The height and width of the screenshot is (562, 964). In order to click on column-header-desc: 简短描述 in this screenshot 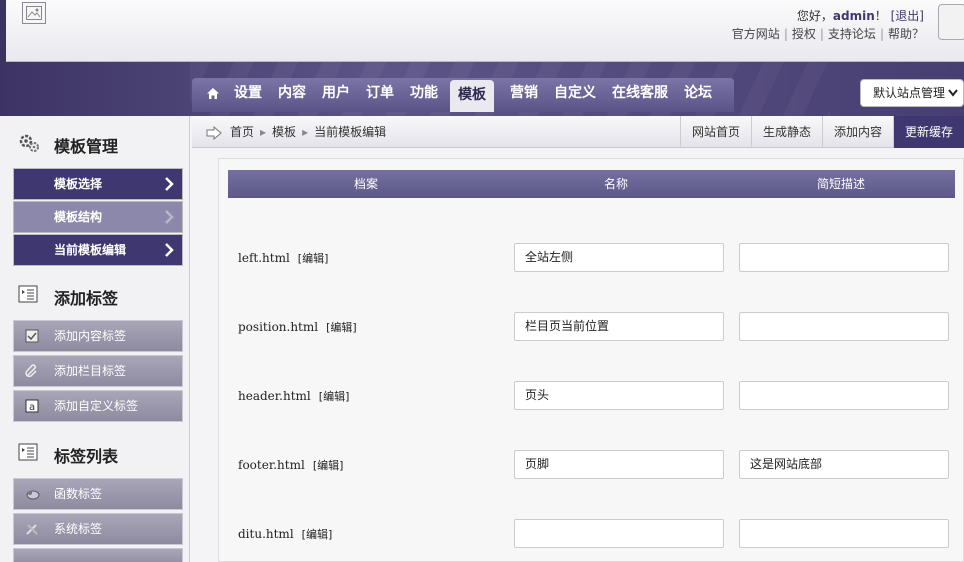, I will do `click(841, 184)`.